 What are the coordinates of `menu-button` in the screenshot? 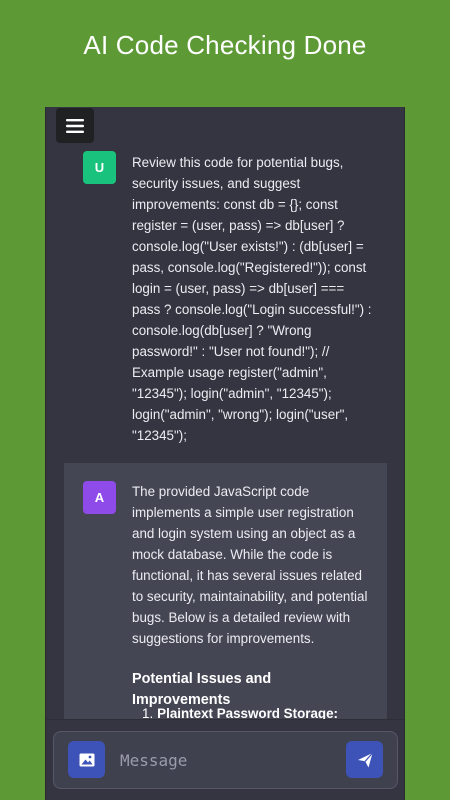 It's located at (75, 125).